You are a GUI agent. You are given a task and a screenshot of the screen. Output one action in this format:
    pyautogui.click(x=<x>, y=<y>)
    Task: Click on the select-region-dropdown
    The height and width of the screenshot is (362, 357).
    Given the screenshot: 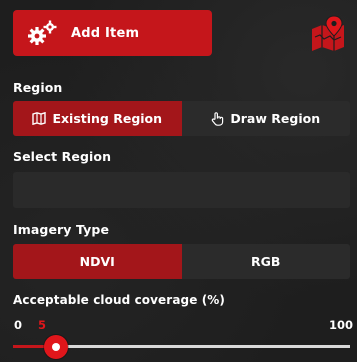 What is the action you would take?
    pyautogui.click(x=181, y=190)
    